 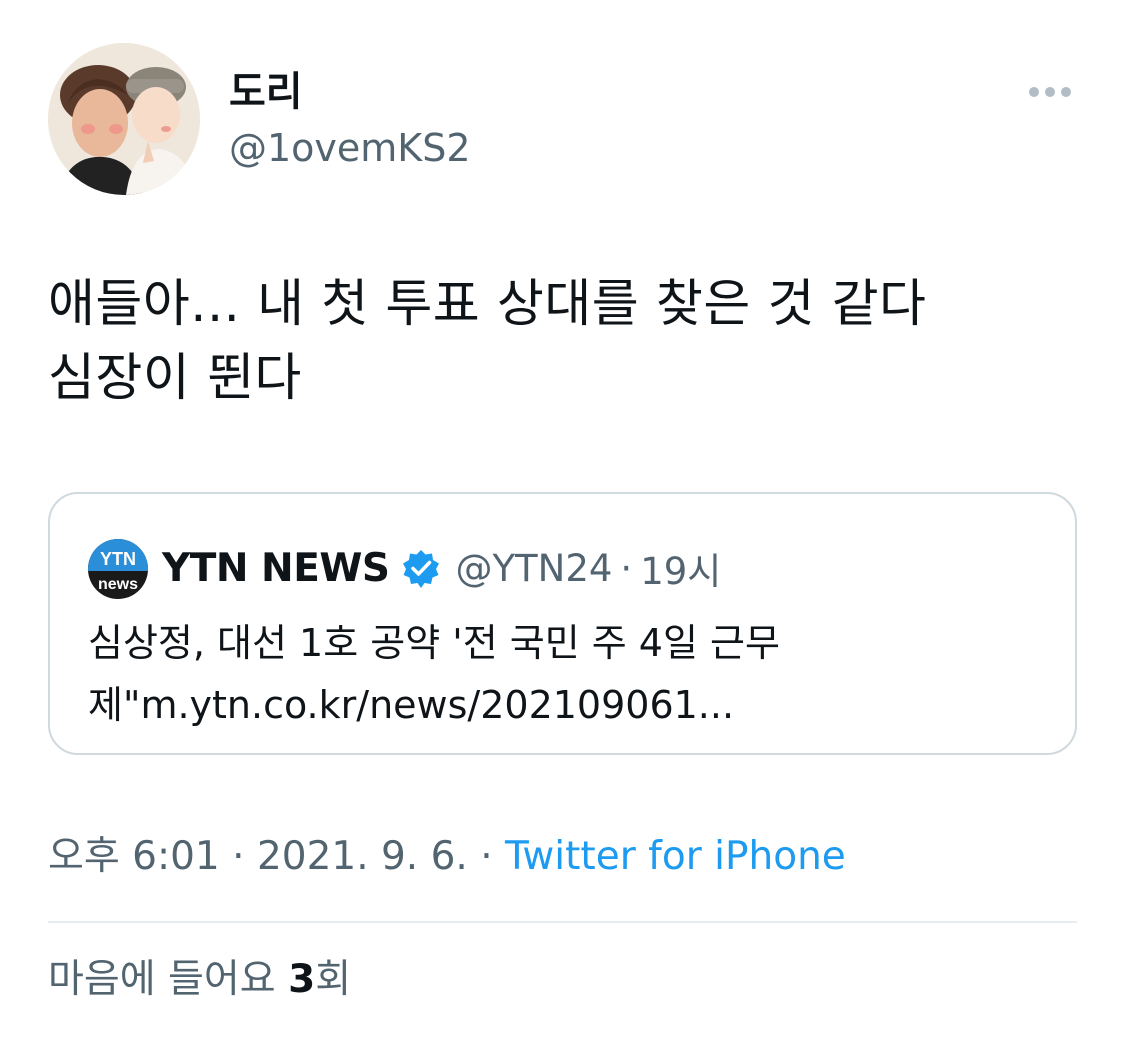 I want to click on ytn-logo-top-text: YTN, so click(x=118, y=559).